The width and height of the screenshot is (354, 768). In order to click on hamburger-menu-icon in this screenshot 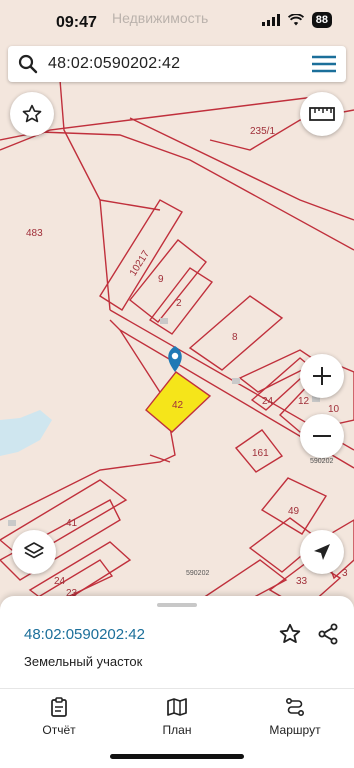, I will do `click(324, 64)`.